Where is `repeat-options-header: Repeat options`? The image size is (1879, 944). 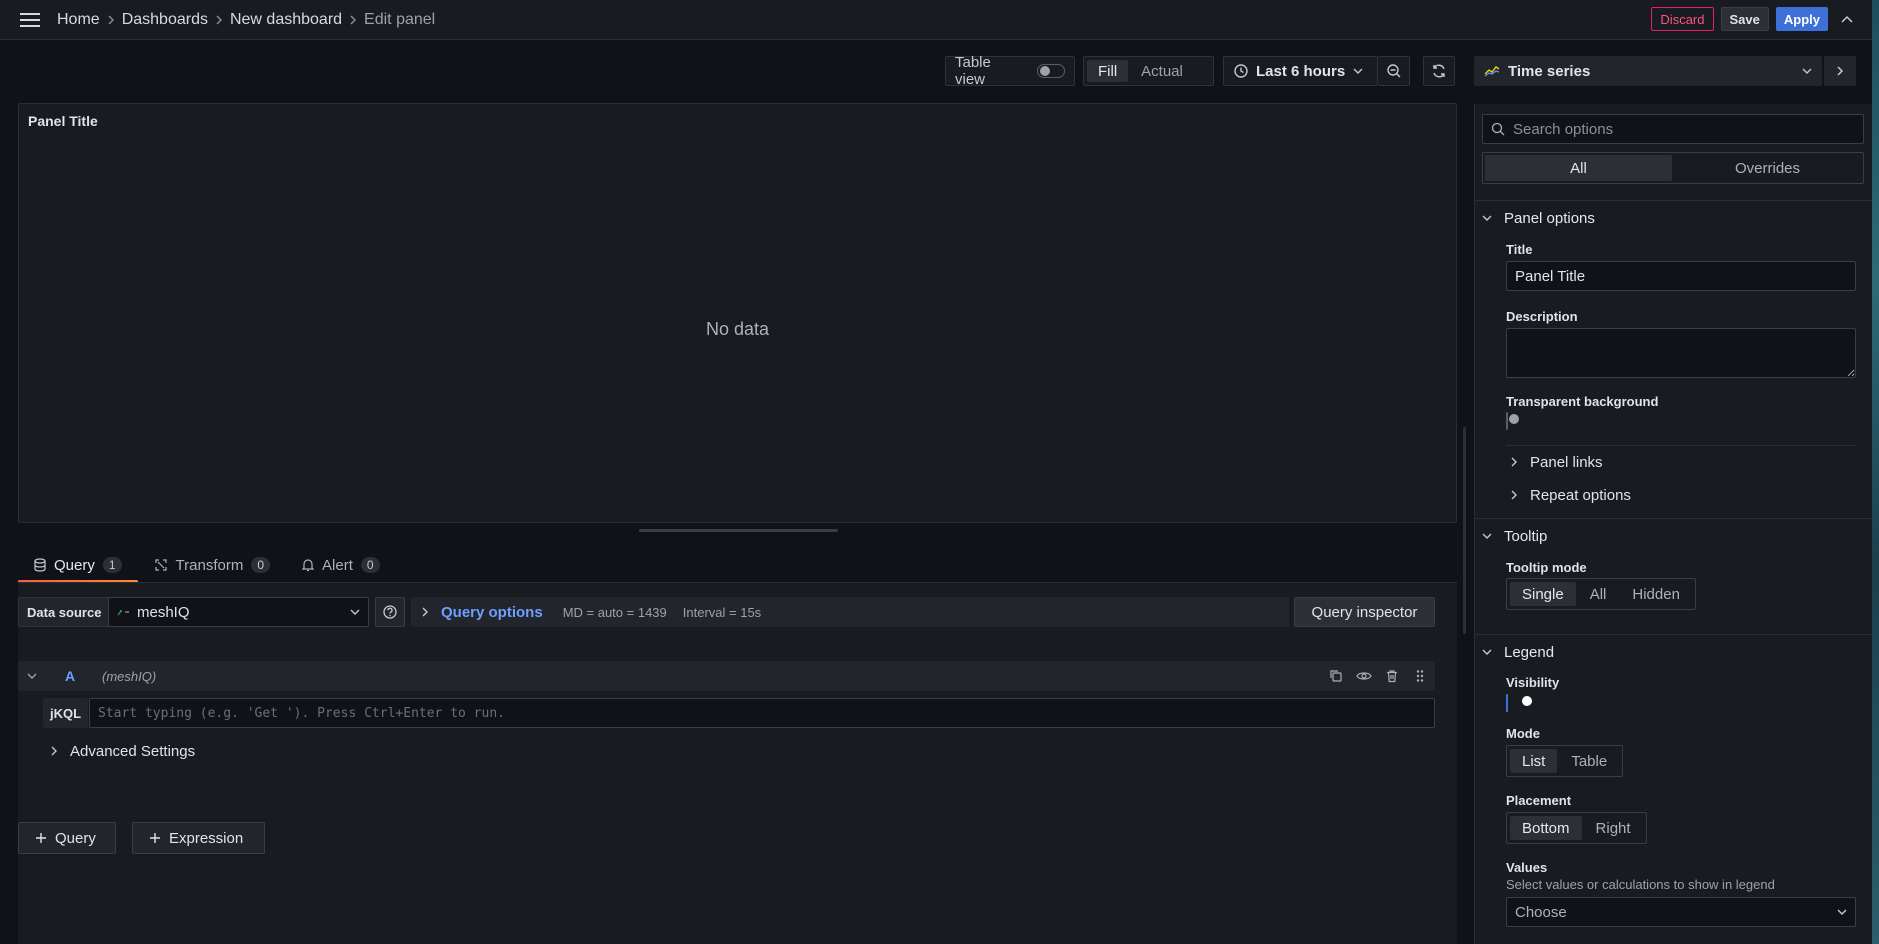 repeat-options-header: Repeat options is located at coordinates (1570, 495).